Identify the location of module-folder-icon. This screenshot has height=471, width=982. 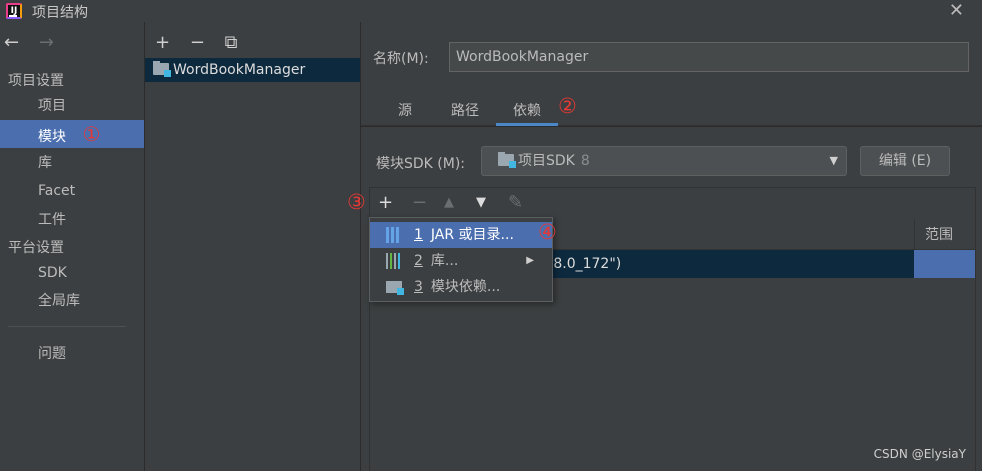
(162, 69).